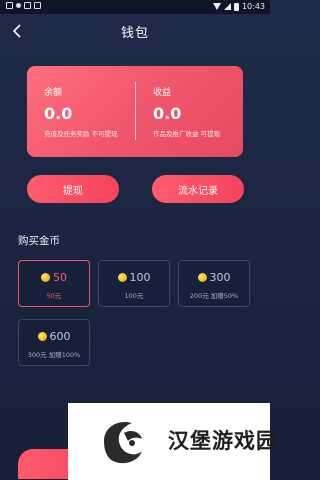 Image resolution: width=320 pixels, height=480 pixels. Describe the element at coordinates (54, 355) in the screenshot. I see `package-price: 300元 加赠100%` at that location.